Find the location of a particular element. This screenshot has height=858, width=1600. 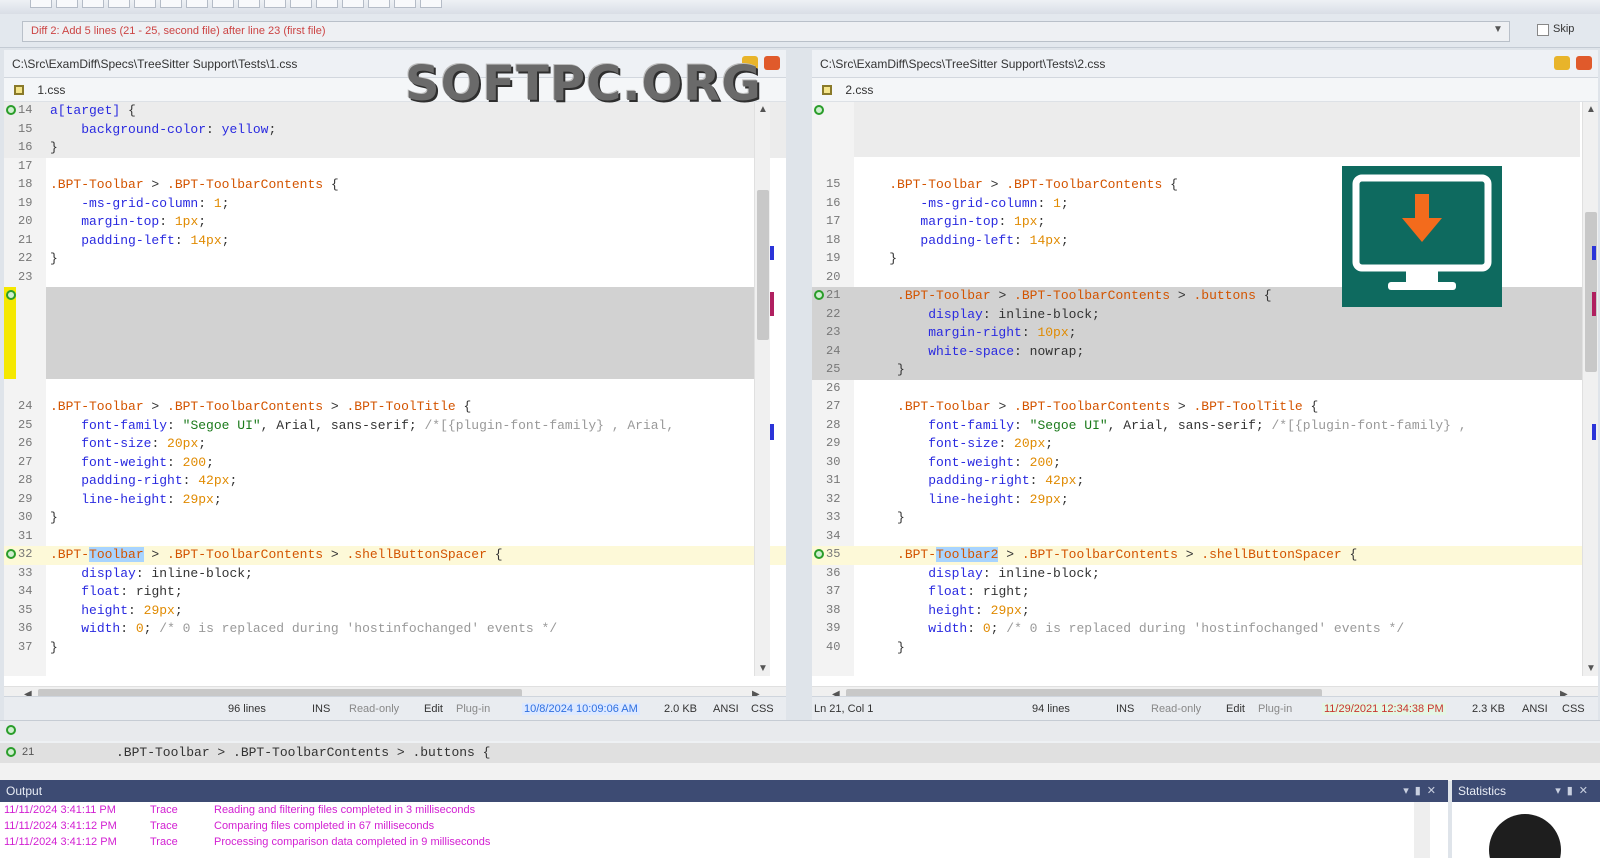

right-file-tab: 2.css is located at coordinates (1205, 90).